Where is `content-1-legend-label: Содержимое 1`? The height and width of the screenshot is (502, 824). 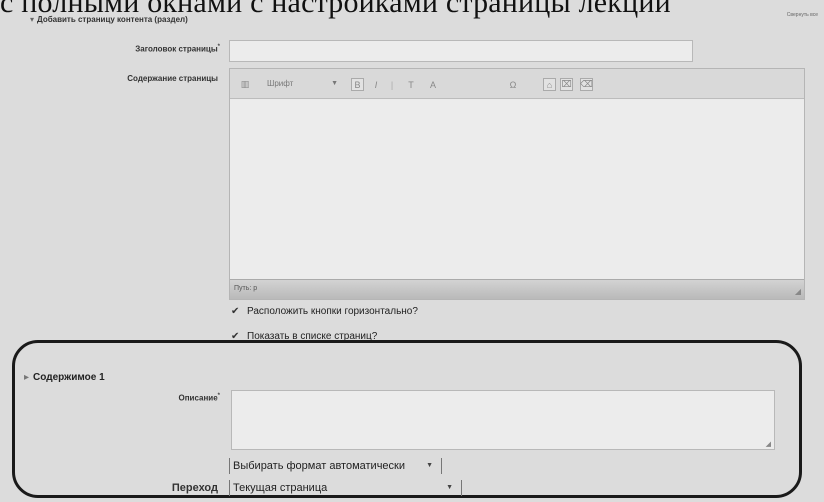
content-1-legend-label: Содержимое 1 is located at coordinates (69, 377).